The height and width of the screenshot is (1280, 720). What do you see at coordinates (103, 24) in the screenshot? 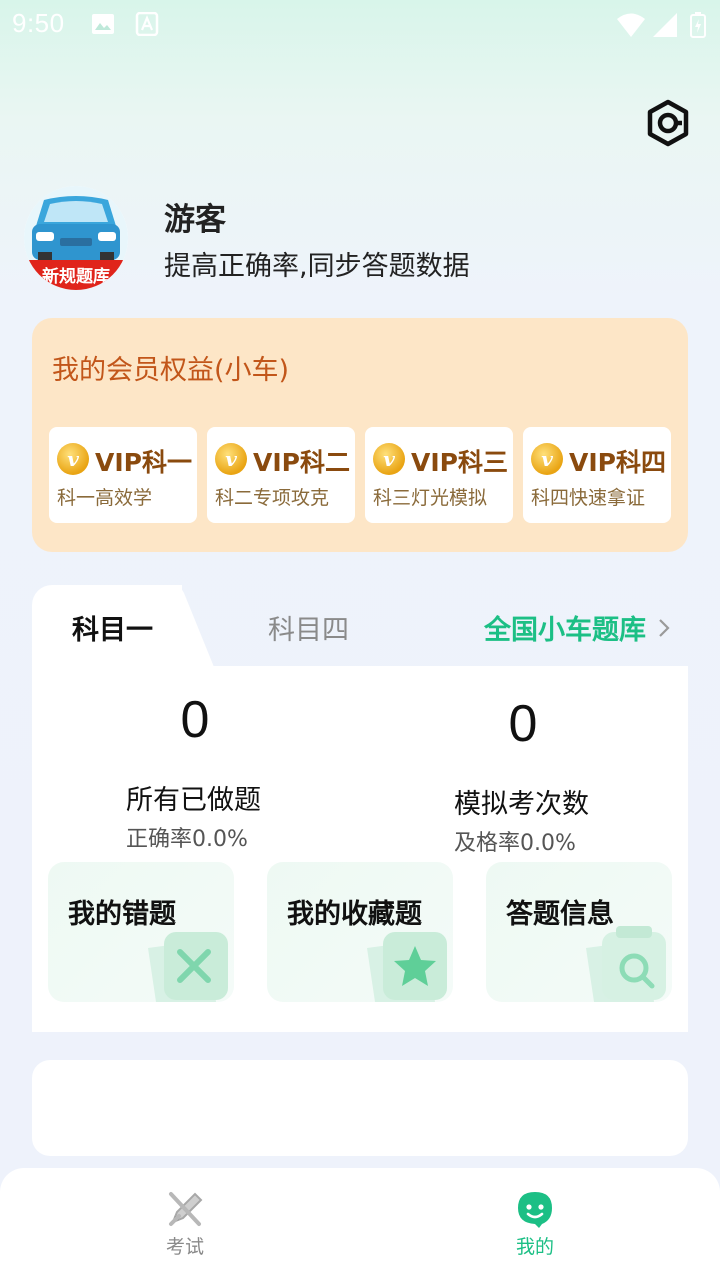
I see `gallery-notification-icon` at bounding box center [103, 24].